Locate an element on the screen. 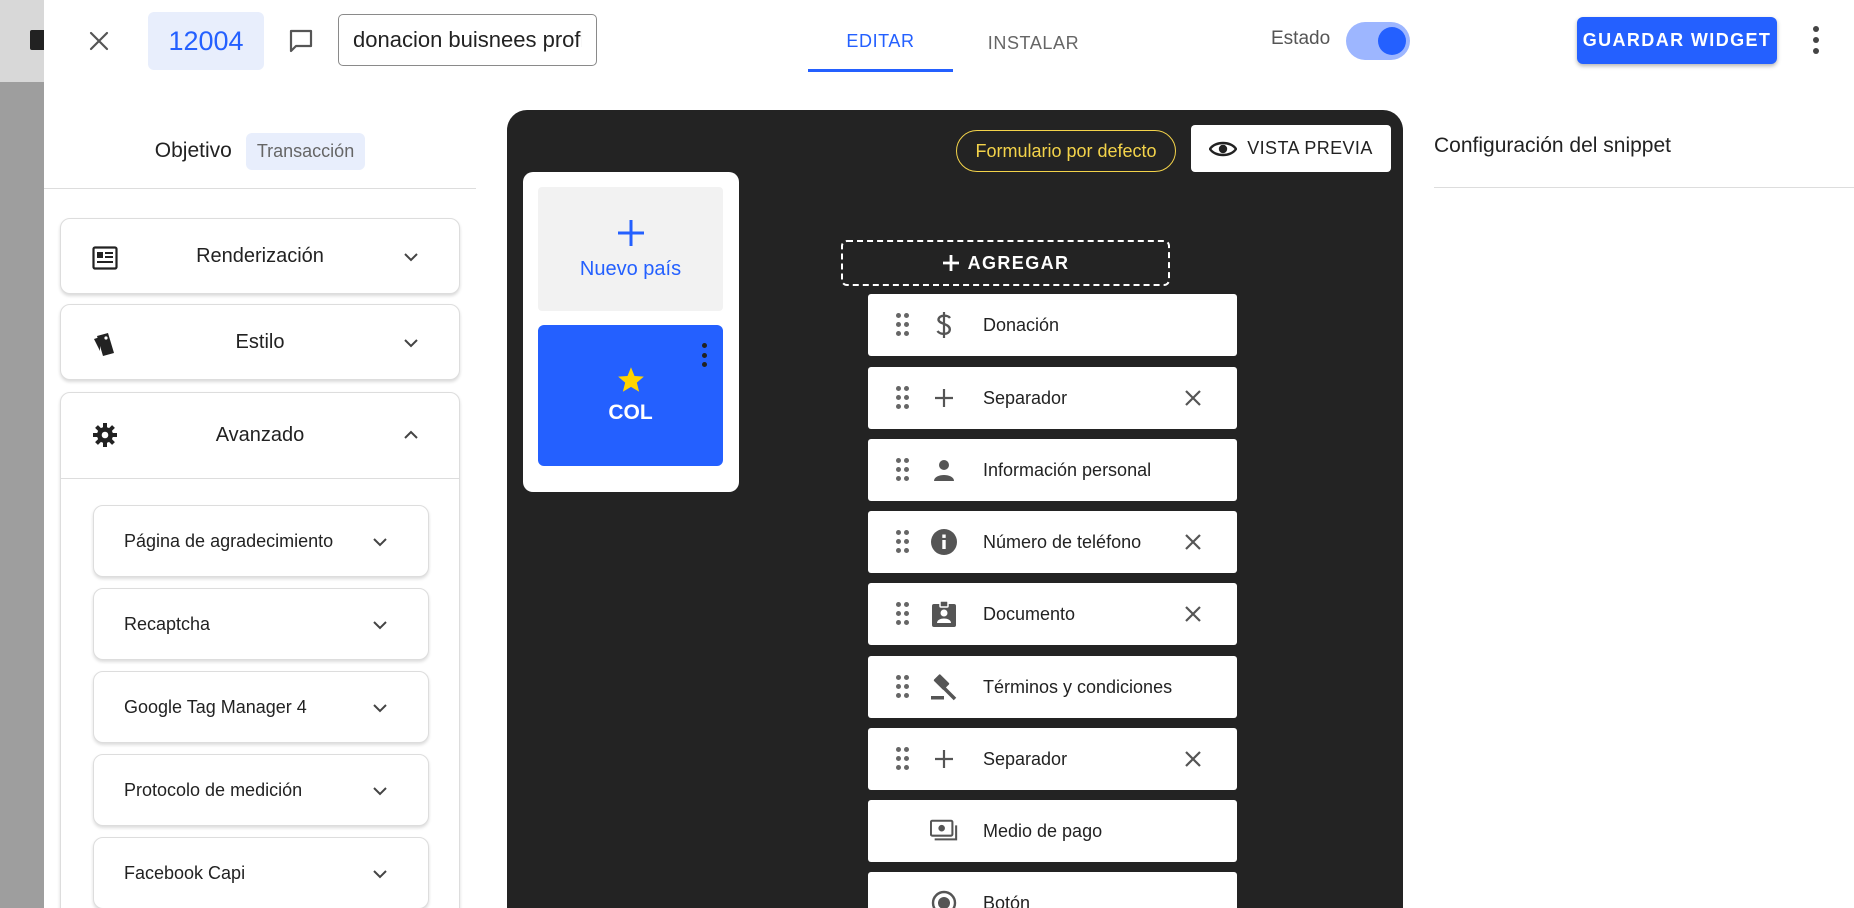 The height and width of the screenshot is (908, 1854). radio-button-icon is located at coordinates (944, 898).